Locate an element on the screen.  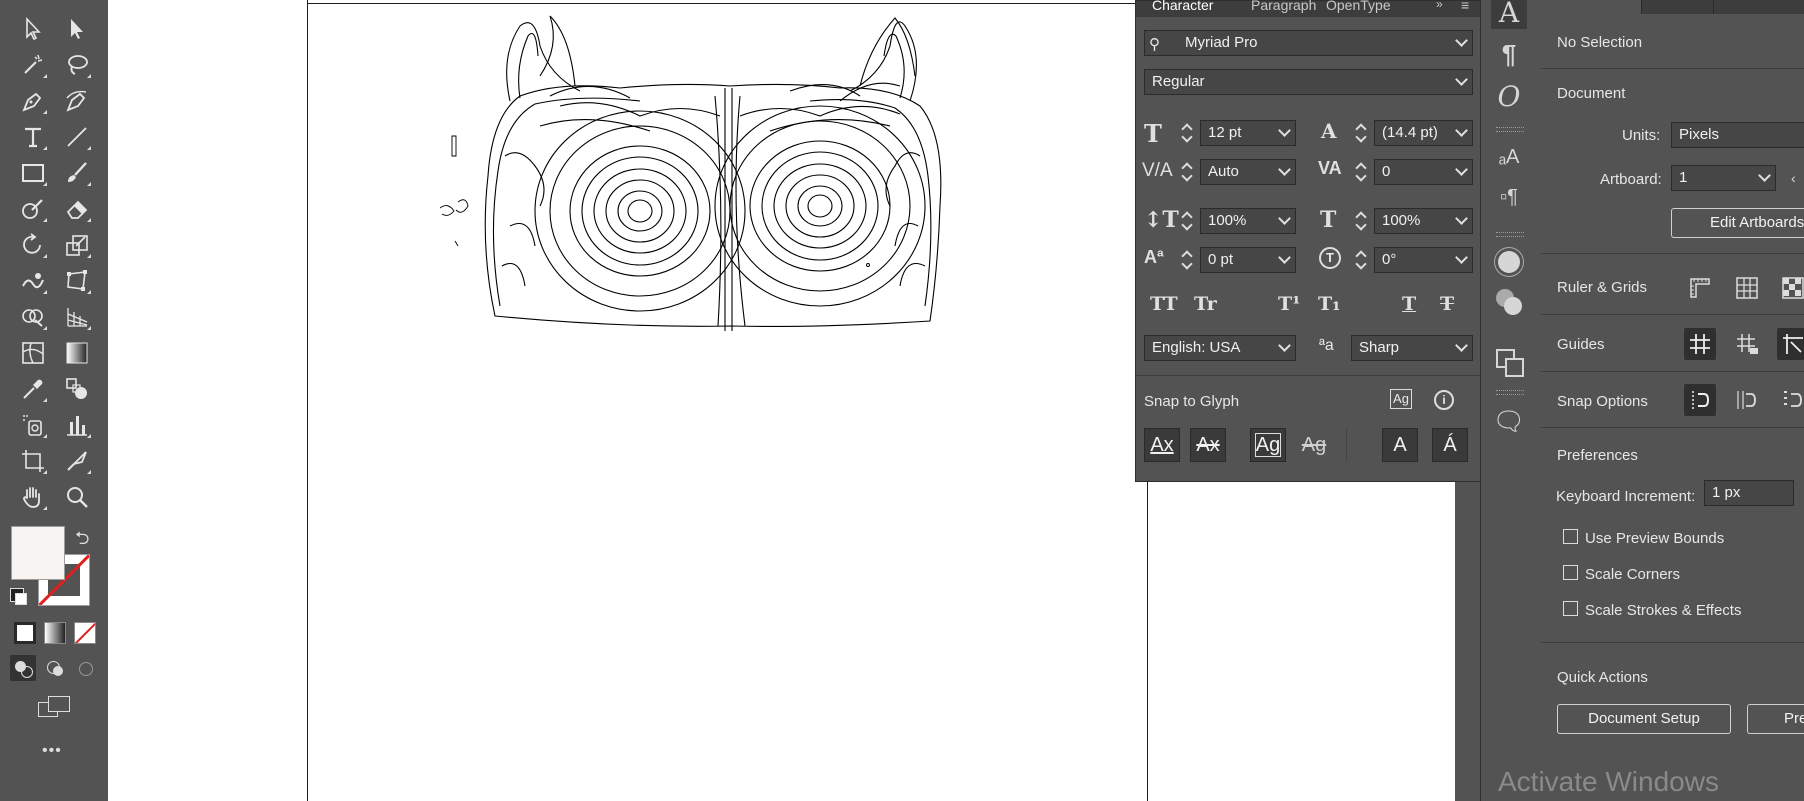
rotation-field: 0° is located at coordinates (1423, 260).